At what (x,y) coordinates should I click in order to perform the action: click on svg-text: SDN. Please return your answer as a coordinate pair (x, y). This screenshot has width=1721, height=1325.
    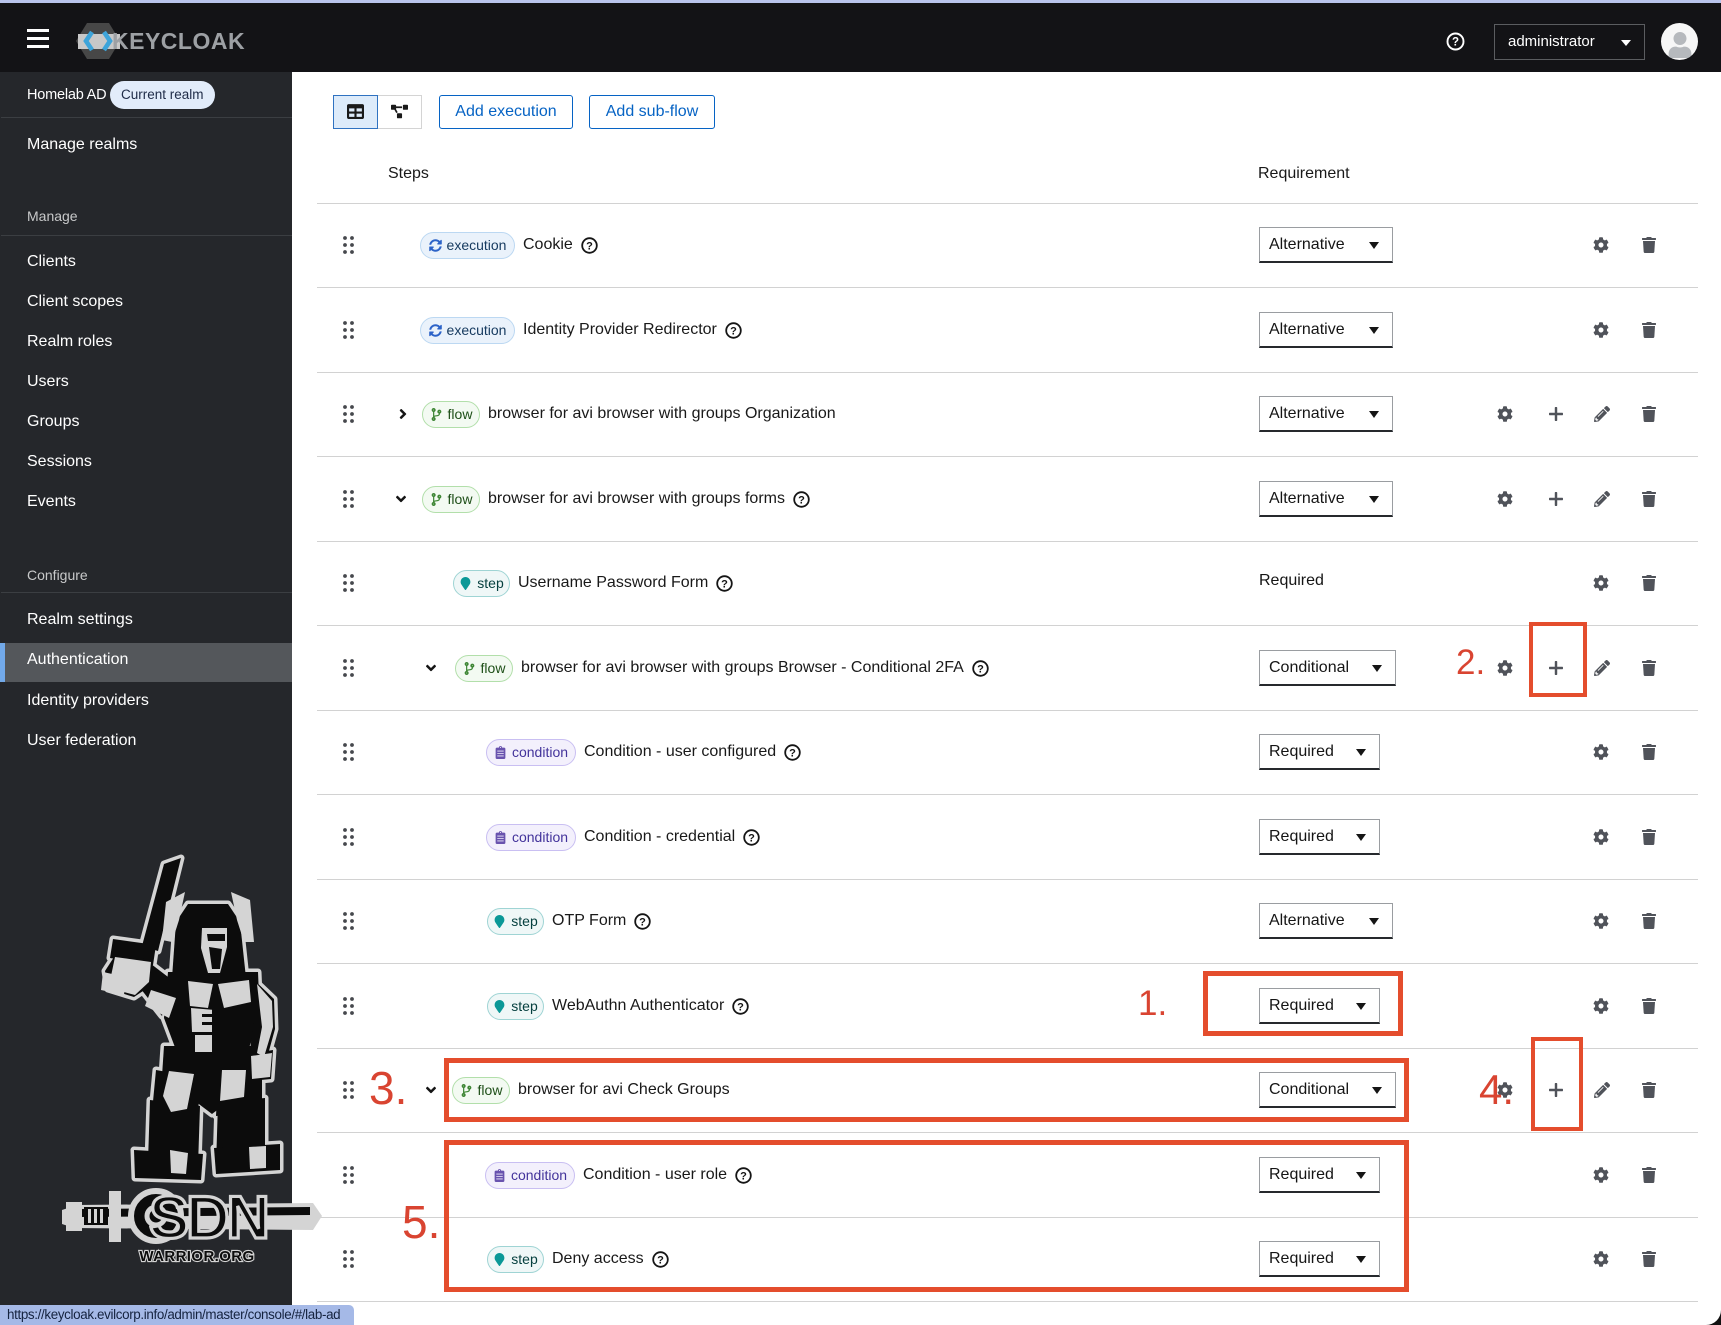
    Looking at the image, I should click on (208, 1217).